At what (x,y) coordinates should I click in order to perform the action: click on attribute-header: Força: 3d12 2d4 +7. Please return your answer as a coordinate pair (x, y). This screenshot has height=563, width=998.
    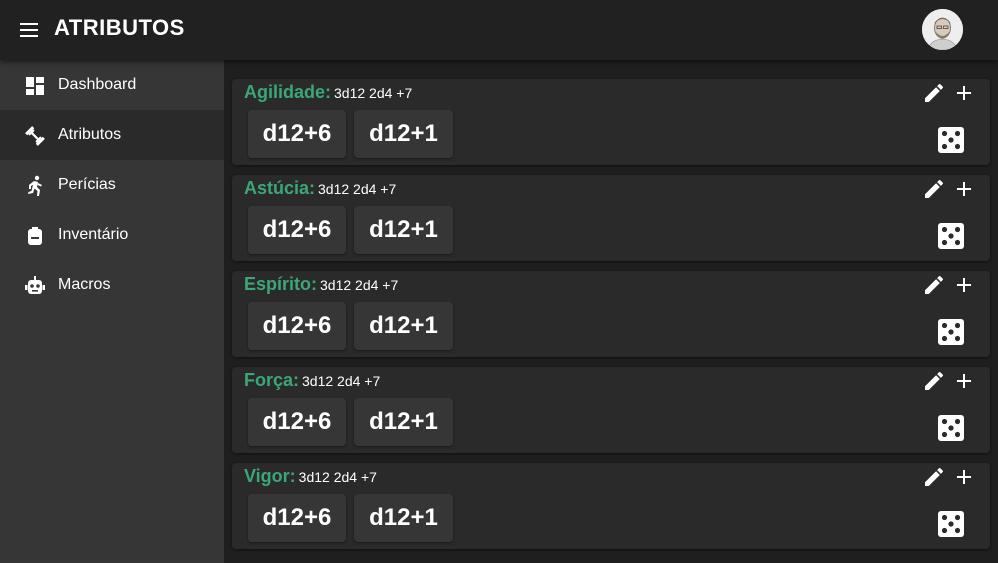
    Looking at the image, I should click on (312, 380).